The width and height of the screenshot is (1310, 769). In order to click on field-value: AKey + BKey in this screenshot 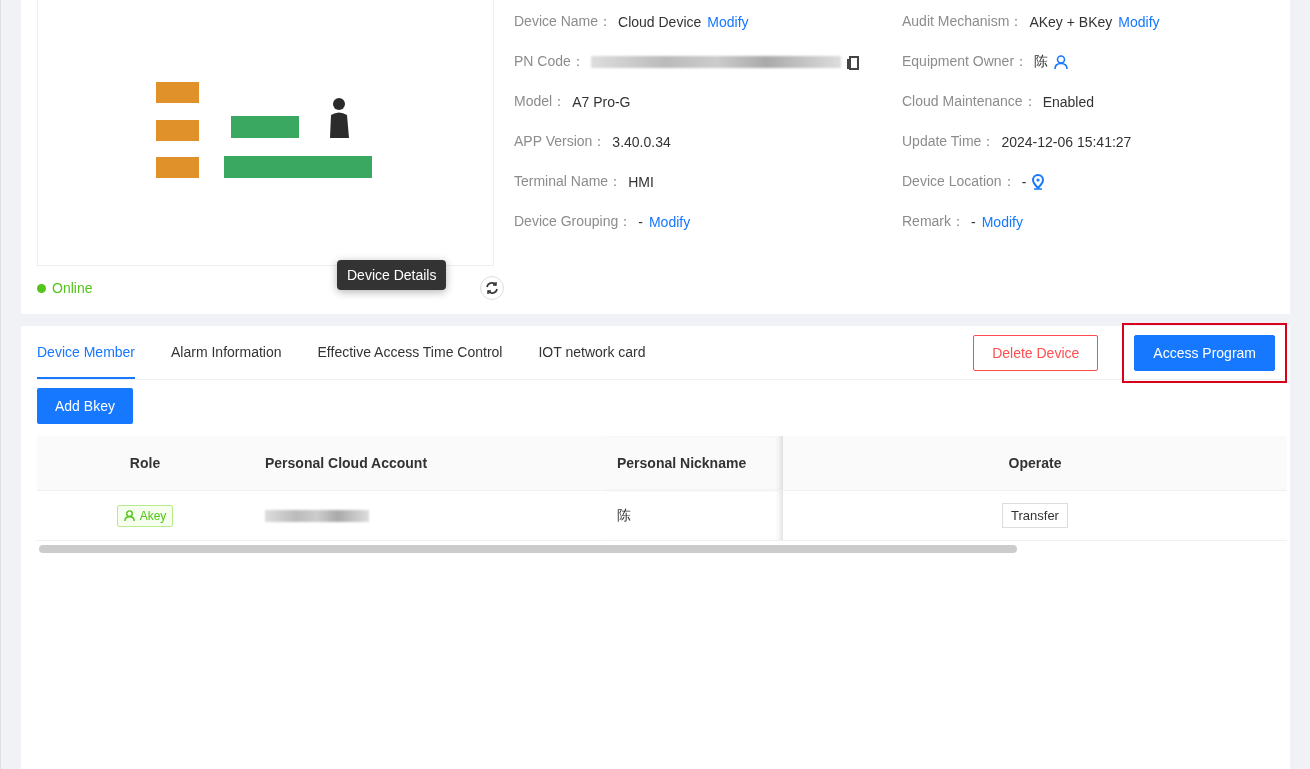, I will do `click(1071, 22)`.